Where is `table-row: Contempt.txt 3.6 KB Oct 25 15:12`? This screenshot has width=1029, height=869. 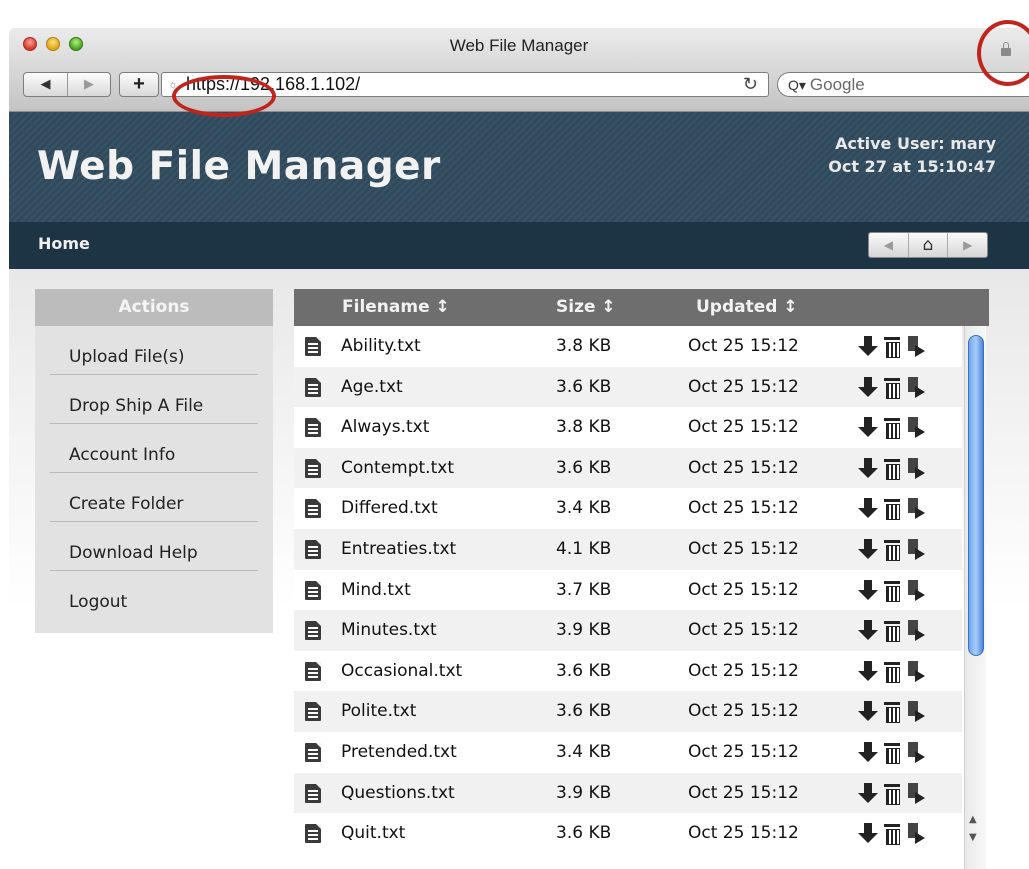 table-row: Contempt.txt 3.6 KB Oct 25 15:12 is located at coordinates (628, 468).